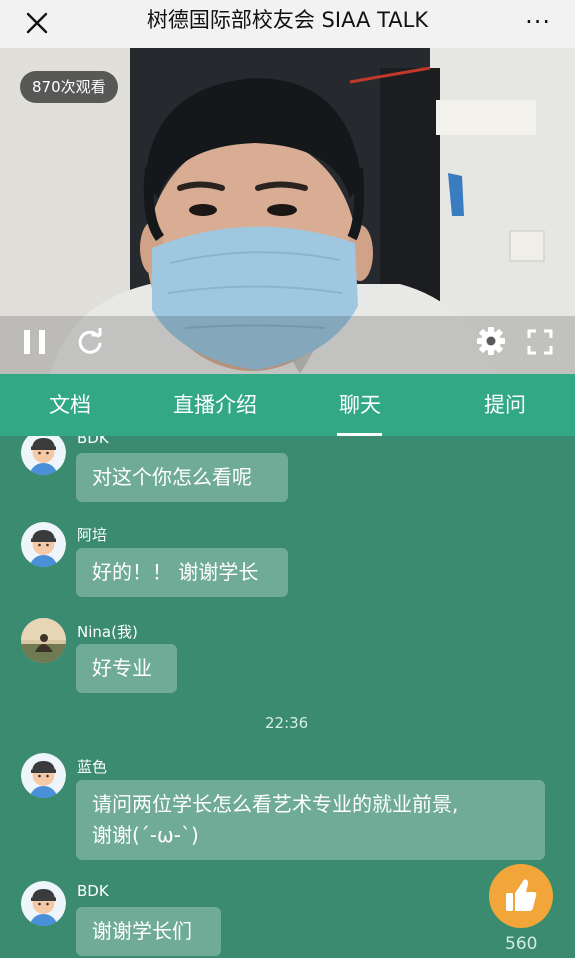 Image resolution: width=575 pixels, height=958 pixels. What do you see at coordinates (182, 477) in the screenshot?
I see `chat-message: 对这个你怎么看呢` at bounding box center [182, 477].